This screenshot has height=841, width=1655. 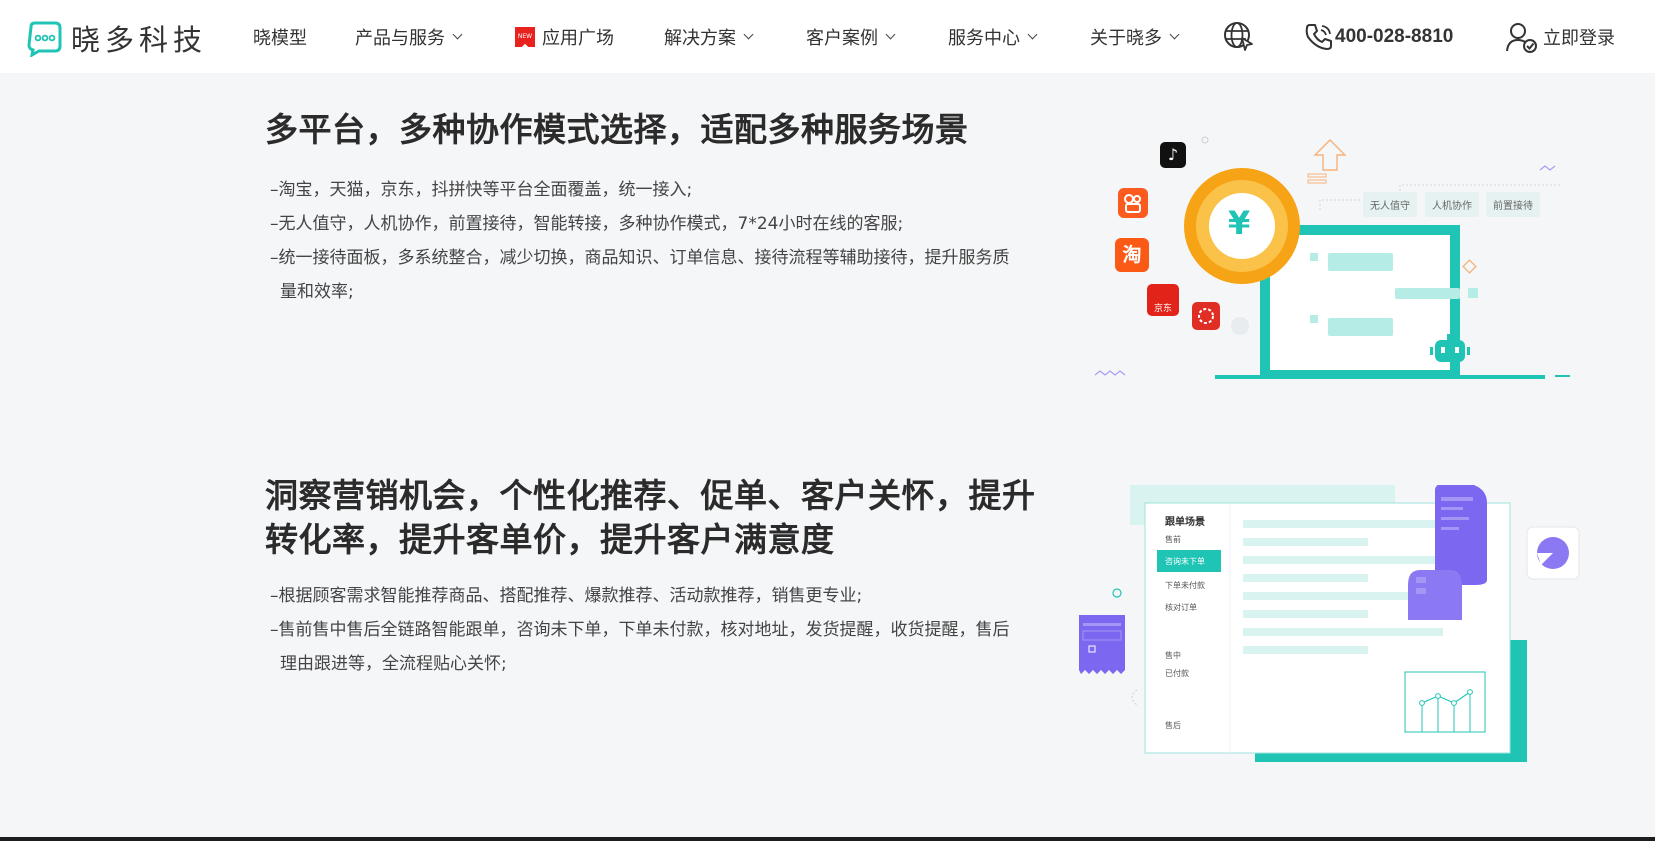 What do you see at coordinates (1239, 223) in the screenshot?
I see `coin-symbol: ¥` at bounding box center [1239, 223].